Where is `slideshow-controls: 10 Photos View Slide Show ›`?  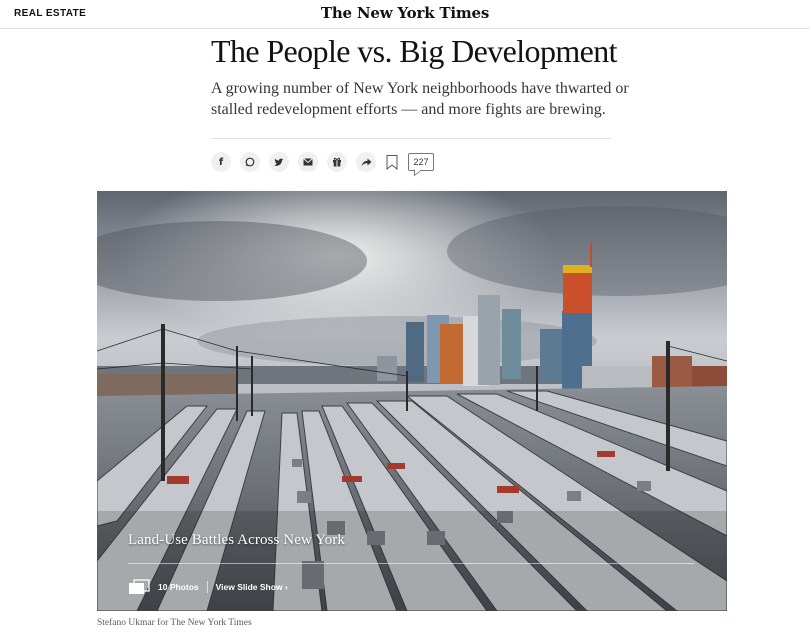 slideshow-controls: 10 Photos View Slide Show › is located at coordinates (208, 587).